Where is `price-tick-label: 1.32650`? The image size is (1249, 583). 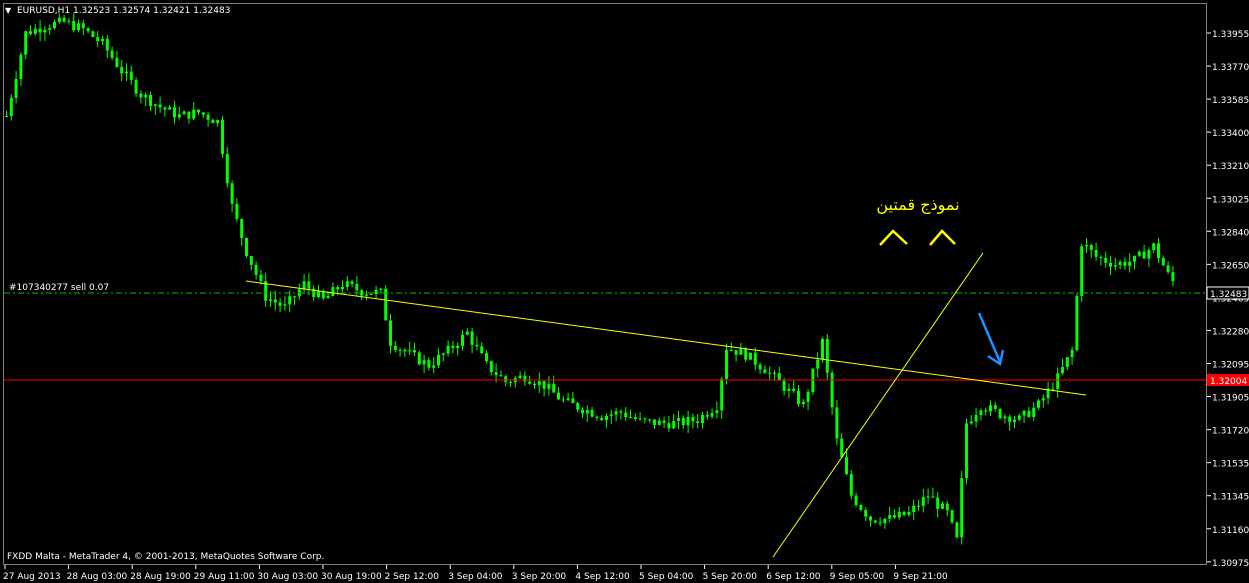
price-tick-label: 1.32650 is located at coordinates (1230, 266).